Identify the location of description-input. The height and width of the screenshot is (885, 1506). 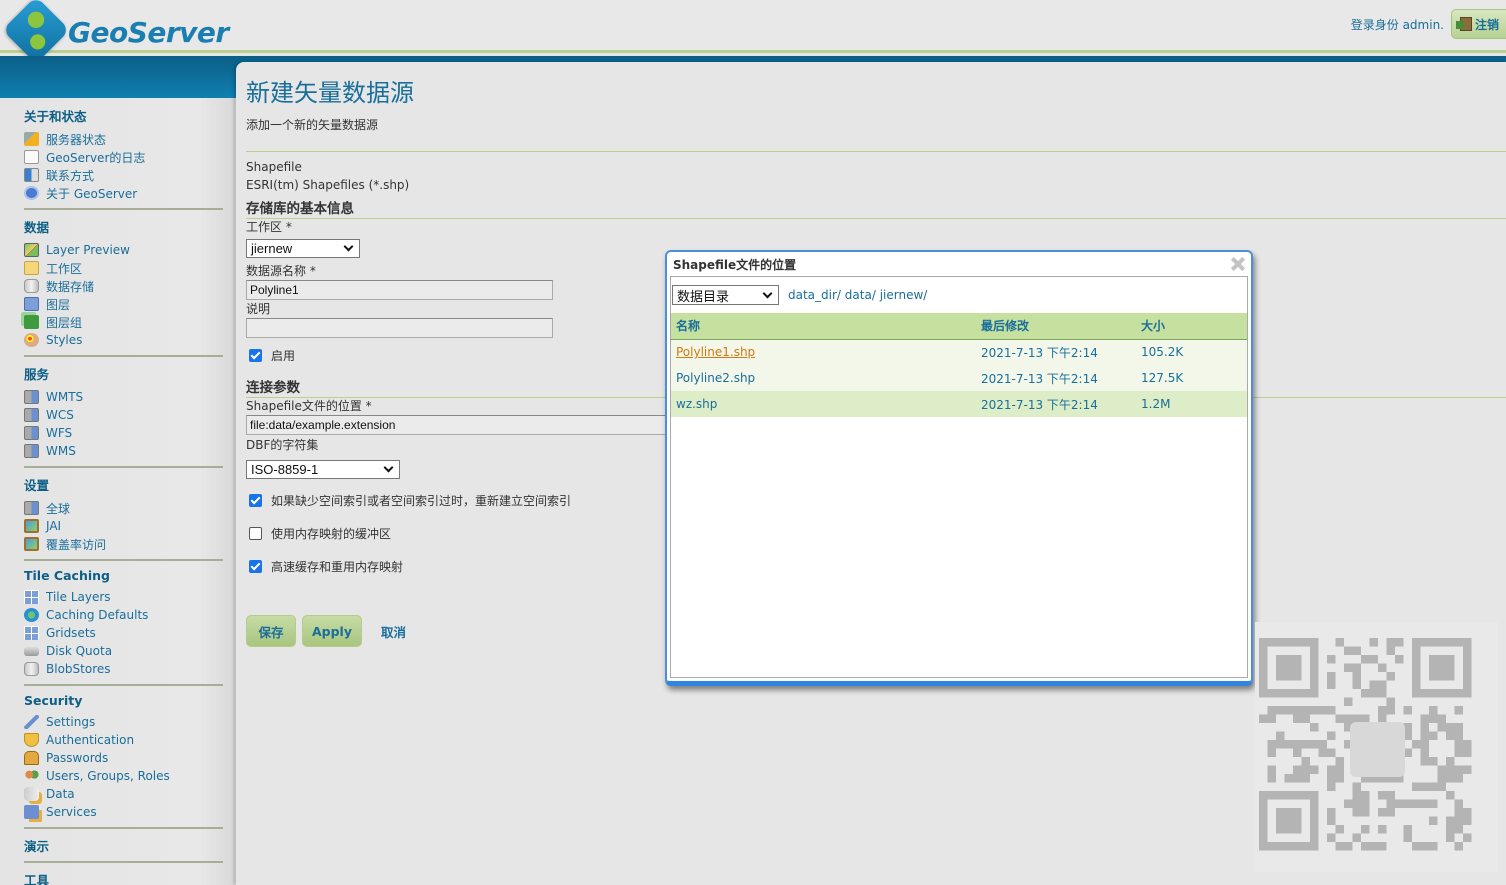
(399, 328).